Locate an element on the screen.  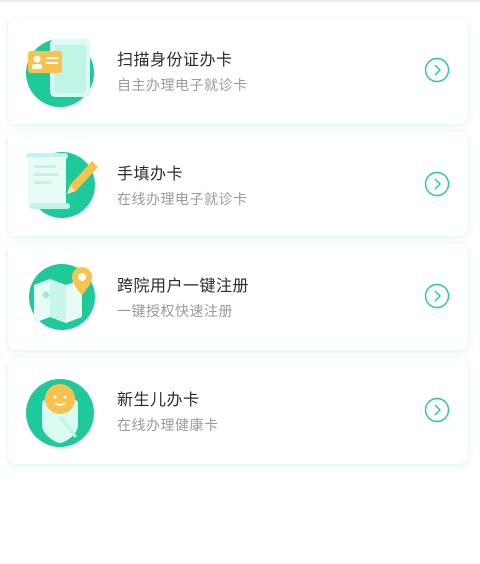
option-title: 手填办卡 is located at coordinates (150, 173).